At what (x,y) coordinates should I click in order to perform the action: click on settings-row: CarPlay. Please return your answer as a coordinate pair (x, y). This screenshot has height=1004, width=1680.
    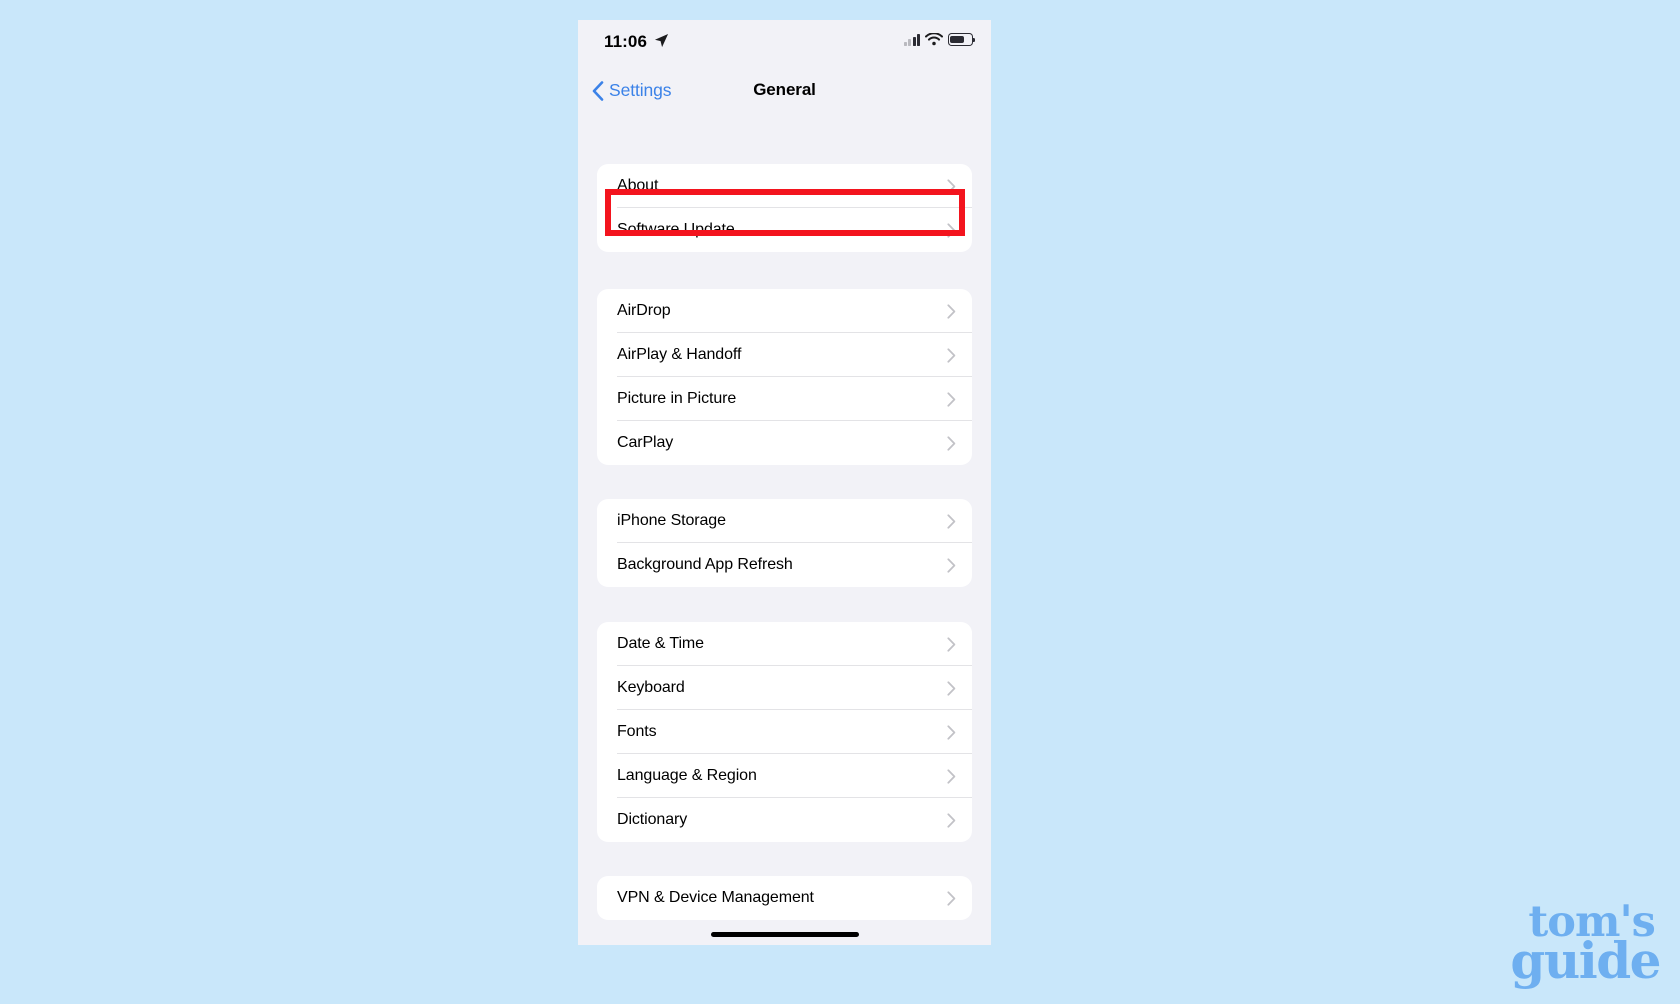
    Looking at the image, I should click on (784, 443).